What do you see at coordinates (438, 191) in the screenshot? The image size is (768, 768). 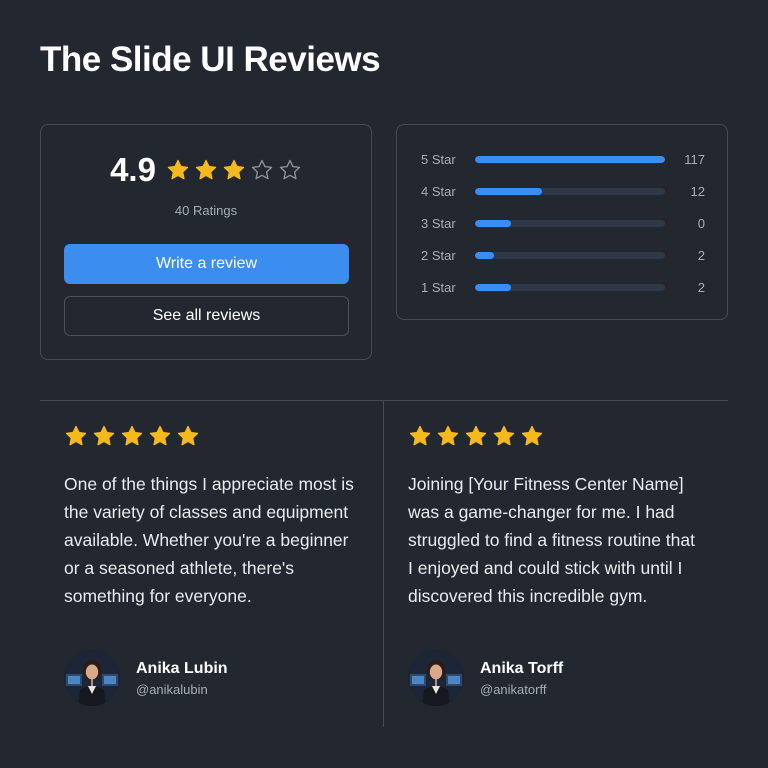 I see `distribution-label: 4 Star` at bounding box center [438, 191].